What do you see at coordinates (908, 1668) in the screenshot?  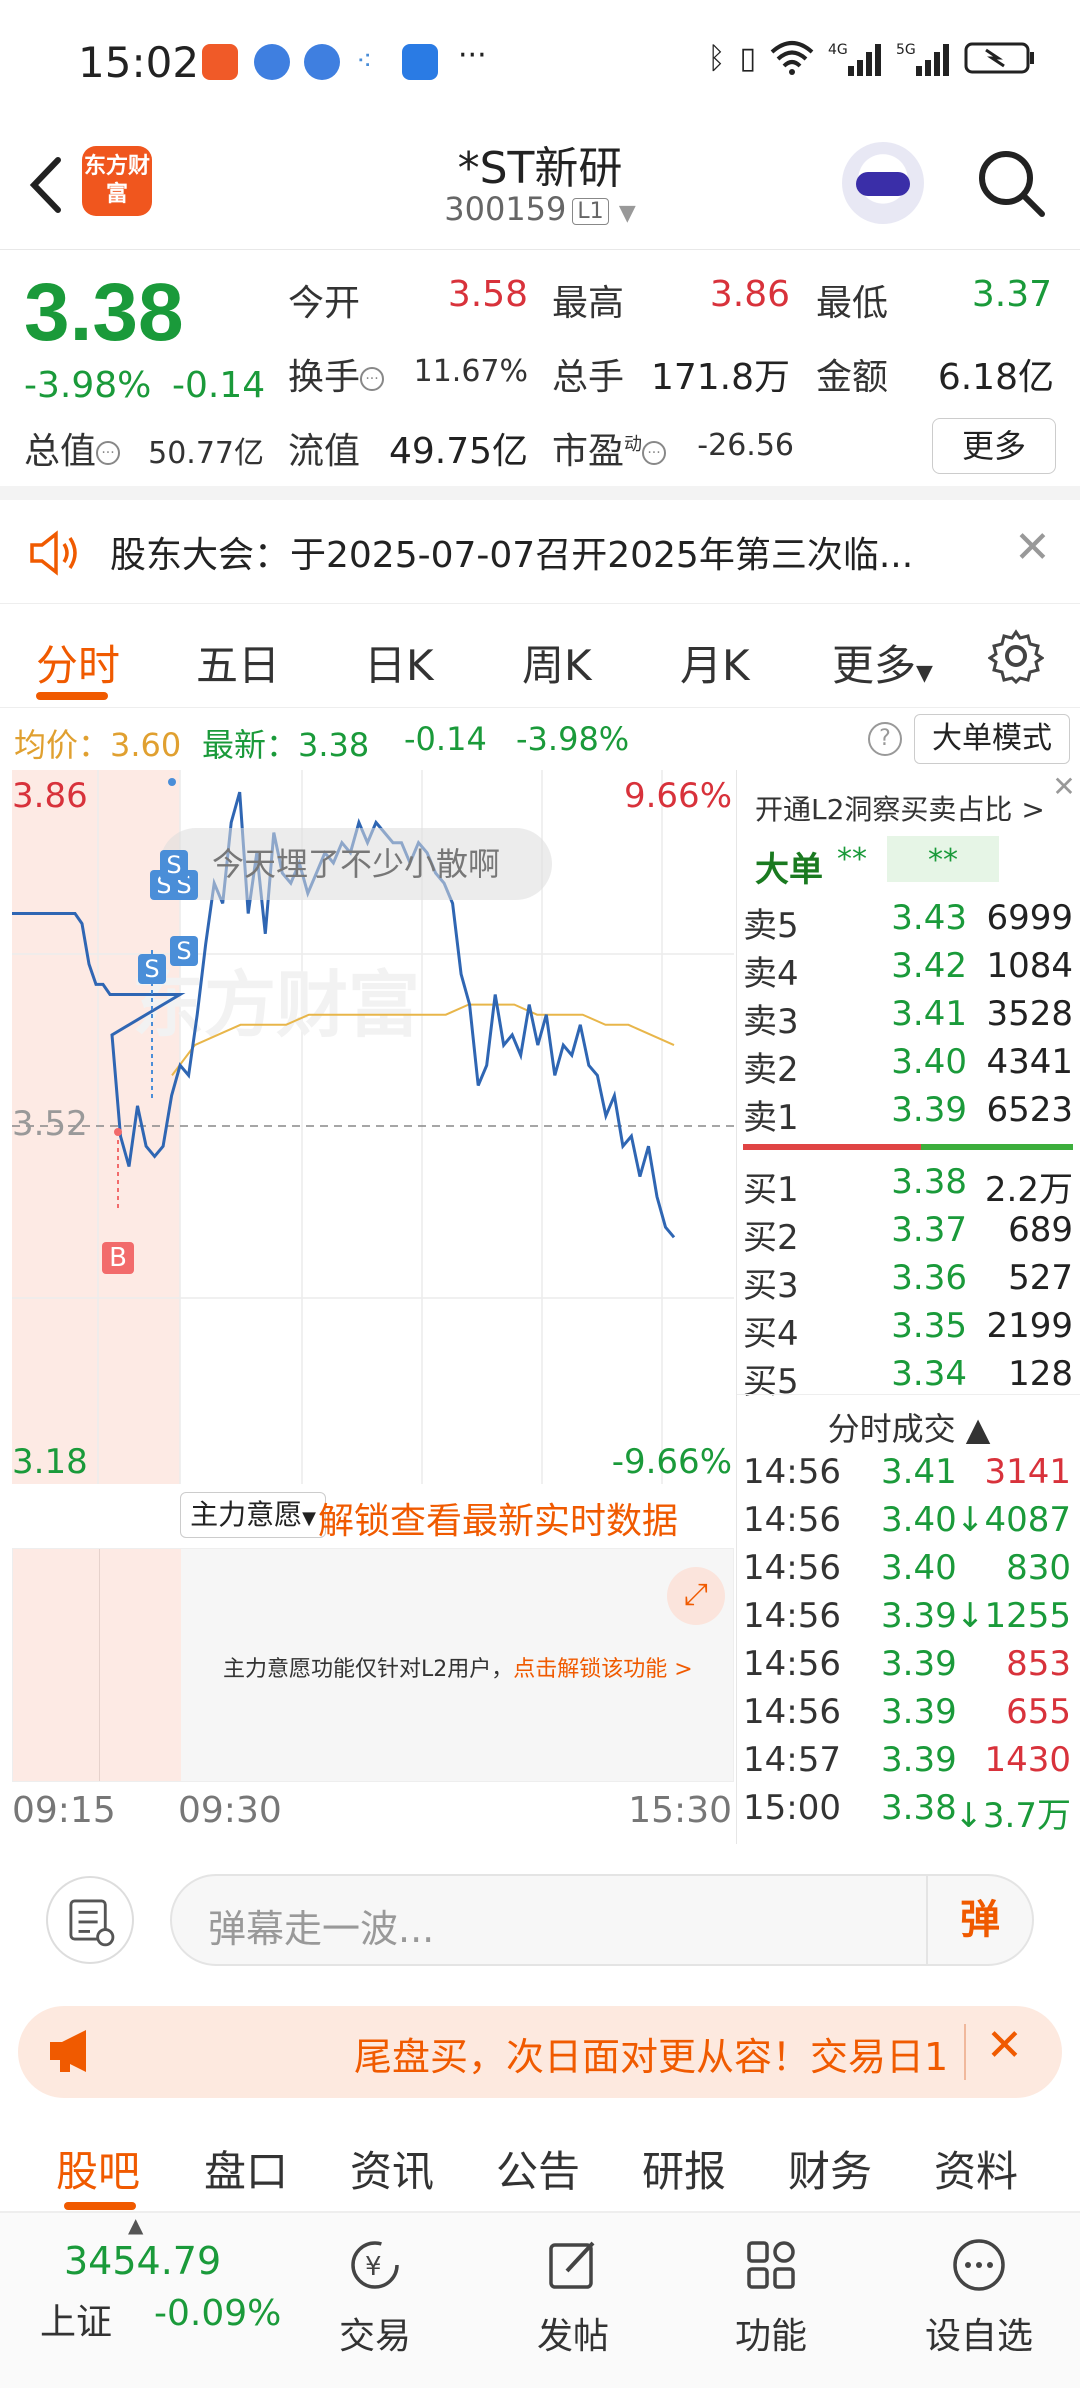 I see `trade-row: 14:56 3.39 853` at bounding box center [908, 1668].